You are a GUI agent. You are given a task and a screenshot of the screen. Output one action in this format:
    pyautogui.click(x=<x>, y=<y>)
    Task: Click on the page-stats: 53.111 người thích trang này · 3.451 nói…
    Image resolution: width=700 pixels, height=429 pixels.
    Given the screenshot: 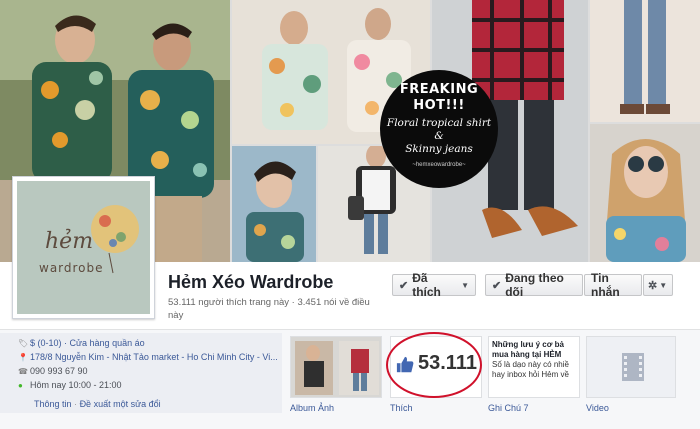 What is the action you would take?
    pyautogui.click(x=269, y=309)
    